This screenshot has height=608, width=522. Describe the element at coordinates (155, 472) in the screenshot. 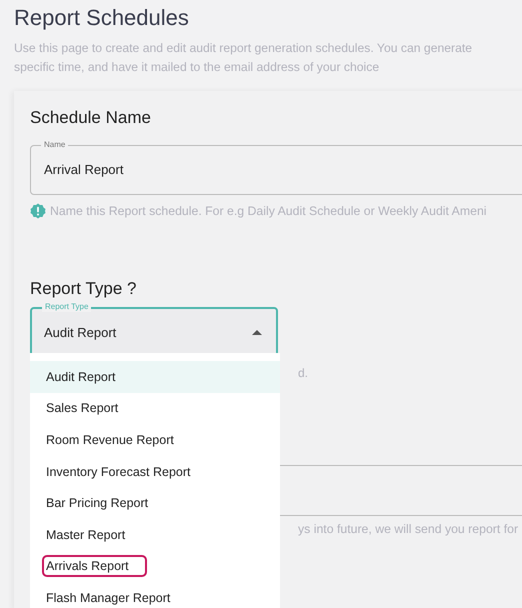

I see `dropdown-option: Inventory Forecast Report` at that location.